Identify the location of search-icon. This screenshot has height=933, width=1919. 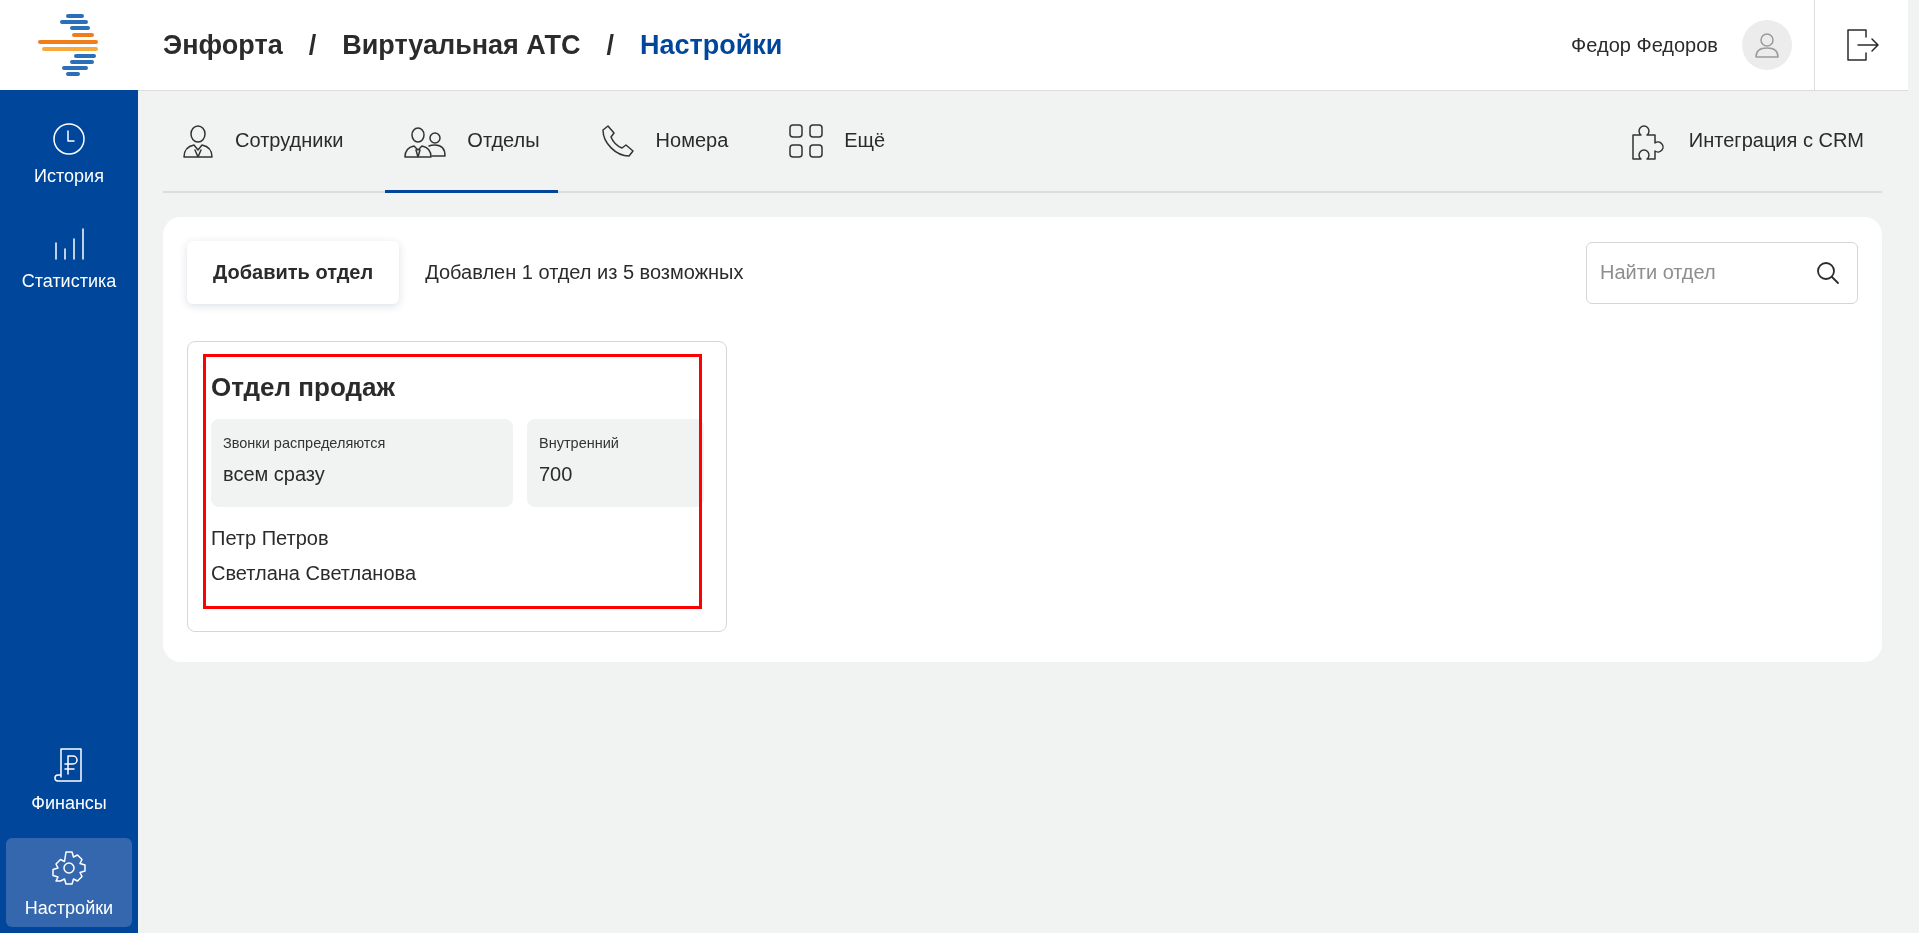
(1828, 272).